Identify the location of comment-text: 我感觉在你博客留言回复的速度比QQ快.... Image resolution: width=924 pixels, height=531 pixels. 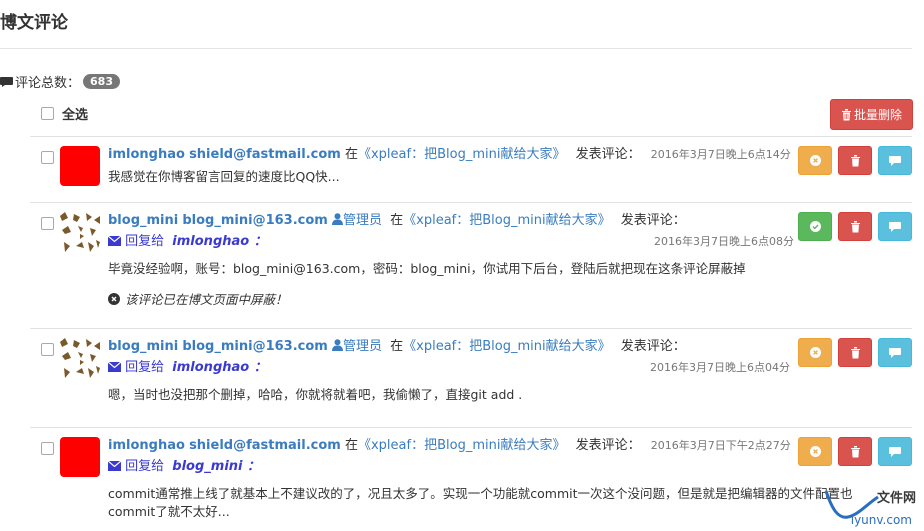
(224, 176).